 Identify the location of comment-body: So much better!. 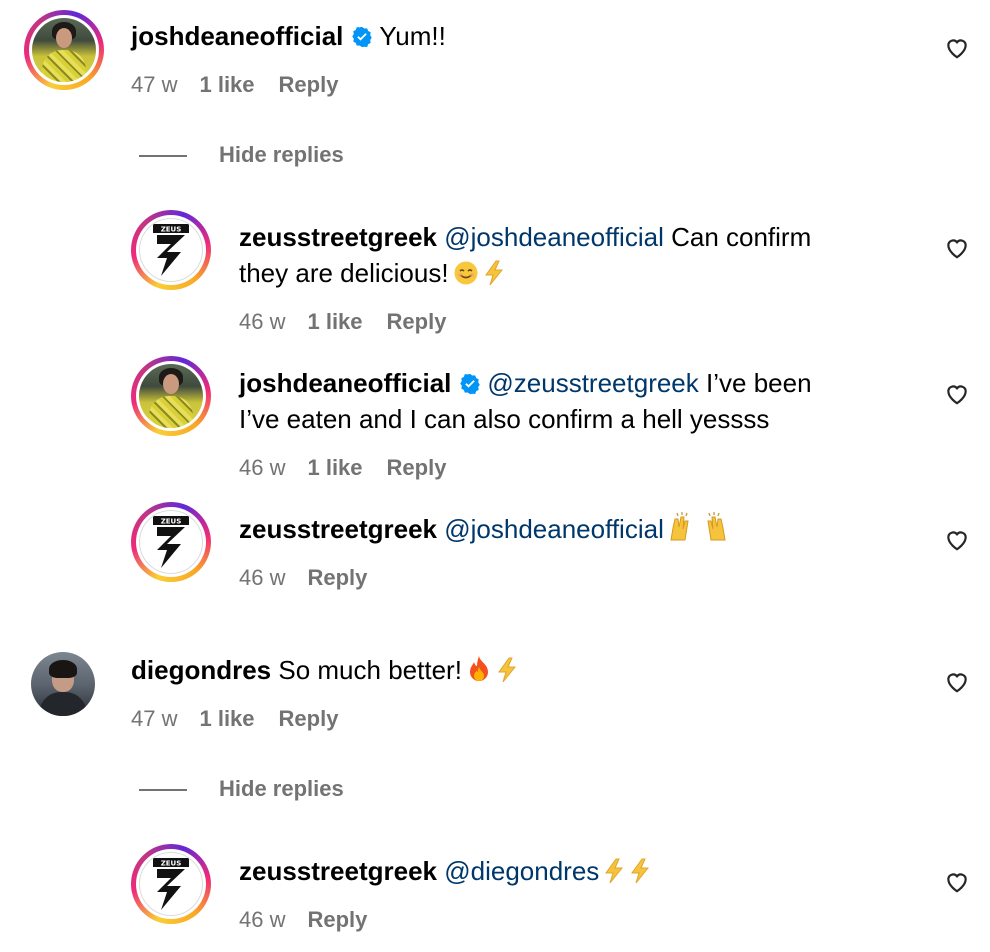
(370, 670).